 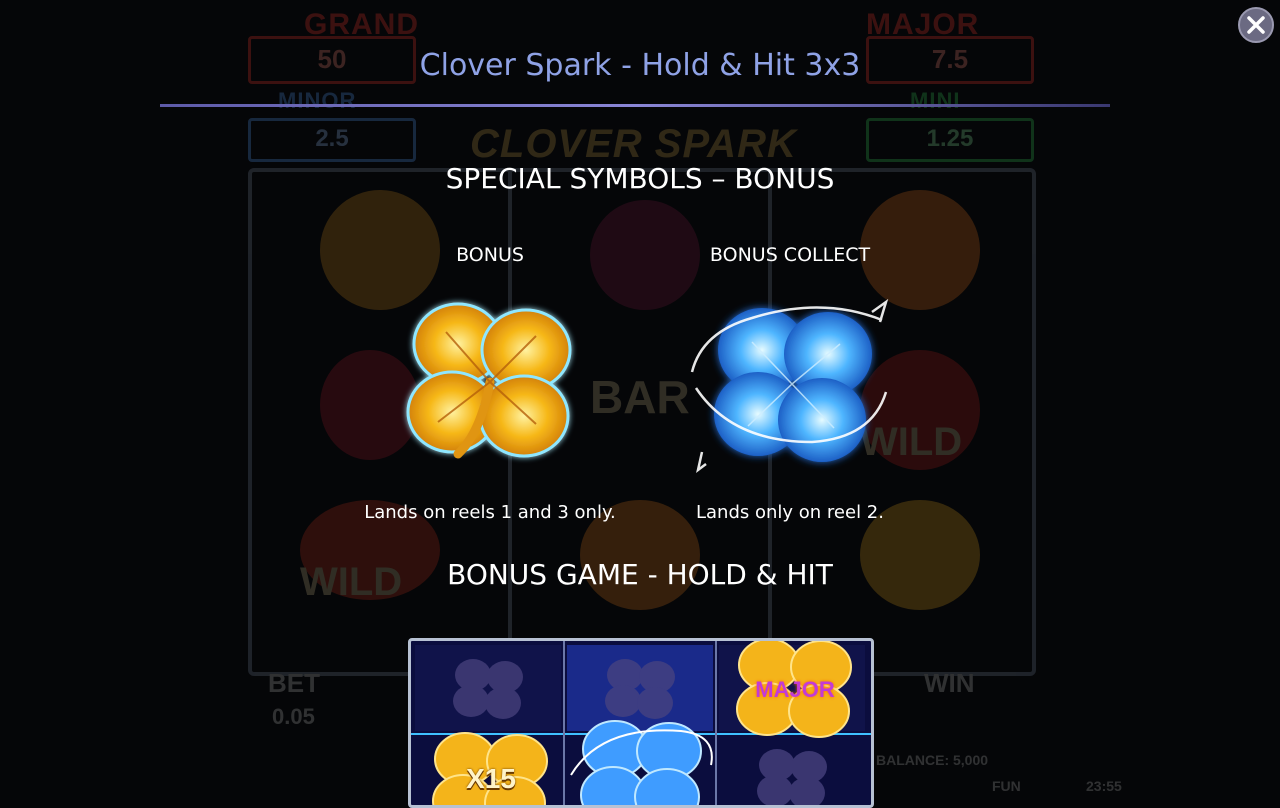 I want to click on multiplier-badge: X15, so click(x=491, y=778).